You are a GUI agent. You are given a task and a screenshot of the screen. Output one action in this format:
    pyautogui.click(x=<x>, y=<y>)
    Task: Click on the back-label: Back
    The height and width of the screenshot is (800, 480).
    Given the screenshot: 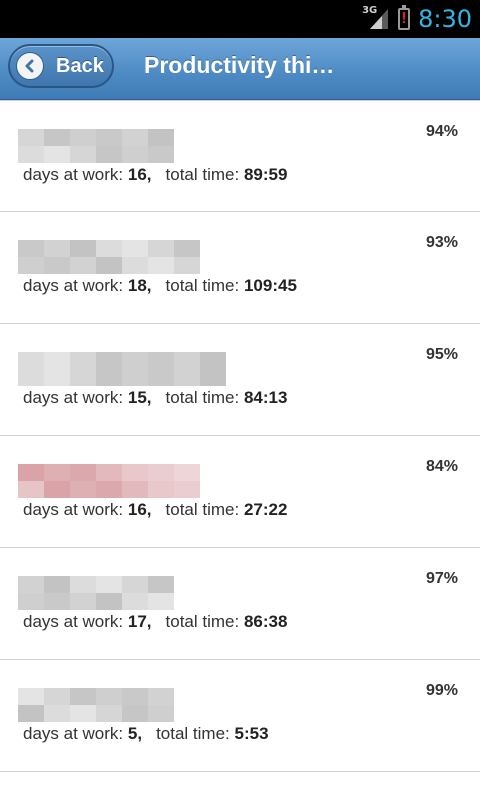 What is the action you would take?
    pyautogui.click(x=80, y=65)
    